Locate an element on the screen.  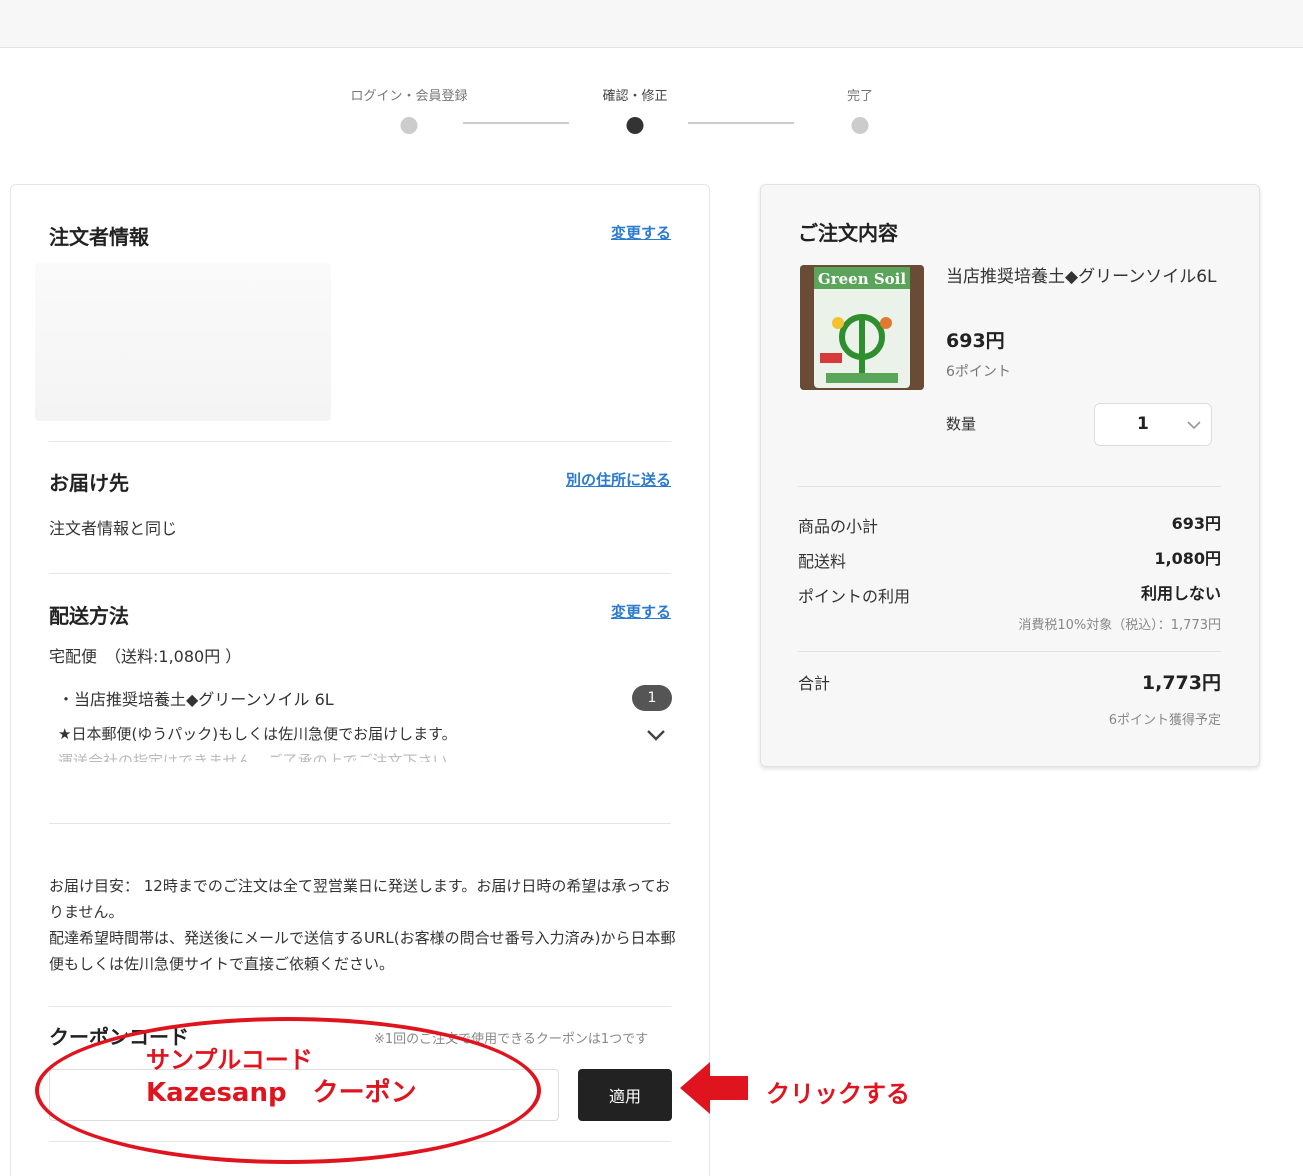
top-bar is located at coordinates (651, 24).